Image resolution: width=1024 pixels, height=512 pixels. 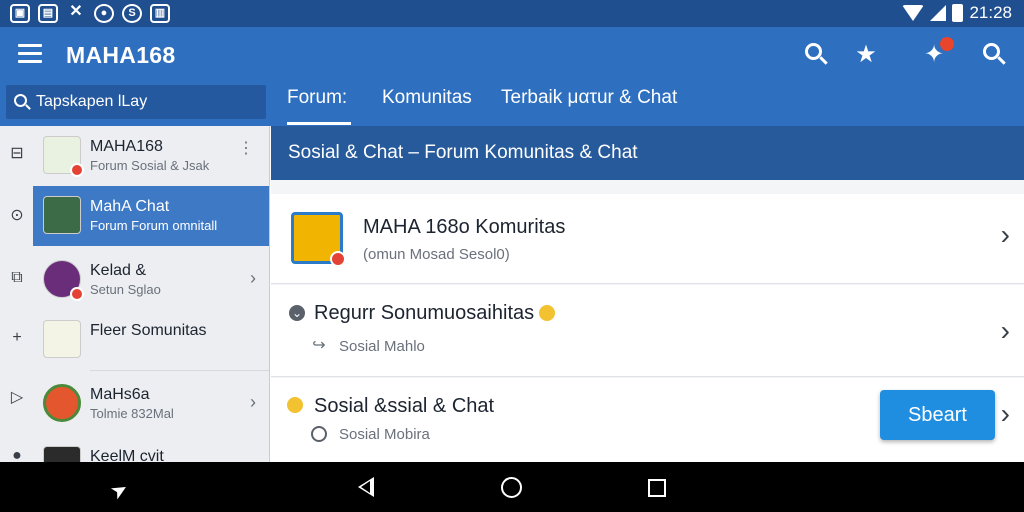 I want to click on more-icon: ⋮, so click(x=246, y=148).